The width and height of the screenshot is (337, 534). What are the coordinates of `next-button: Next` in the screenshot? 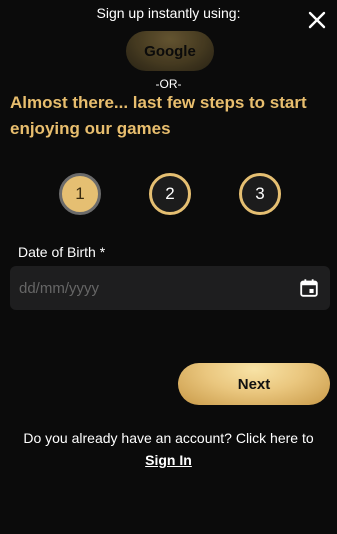 It's located at (254, 384).